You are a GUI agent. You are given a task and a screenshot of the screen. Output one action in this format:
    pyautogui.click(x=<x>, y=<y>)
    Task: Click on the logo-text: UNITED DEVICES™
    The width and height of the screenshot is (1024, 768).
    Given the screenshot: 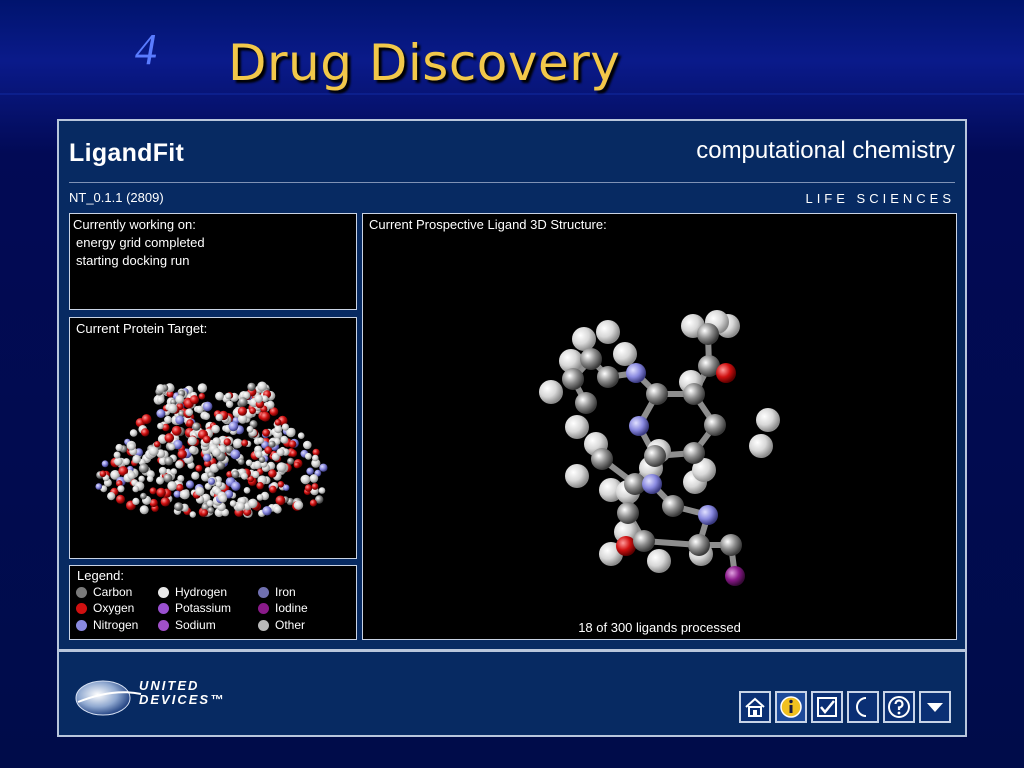 What is the action you would take?
    pyautogui.click(x=182, y=692)
    